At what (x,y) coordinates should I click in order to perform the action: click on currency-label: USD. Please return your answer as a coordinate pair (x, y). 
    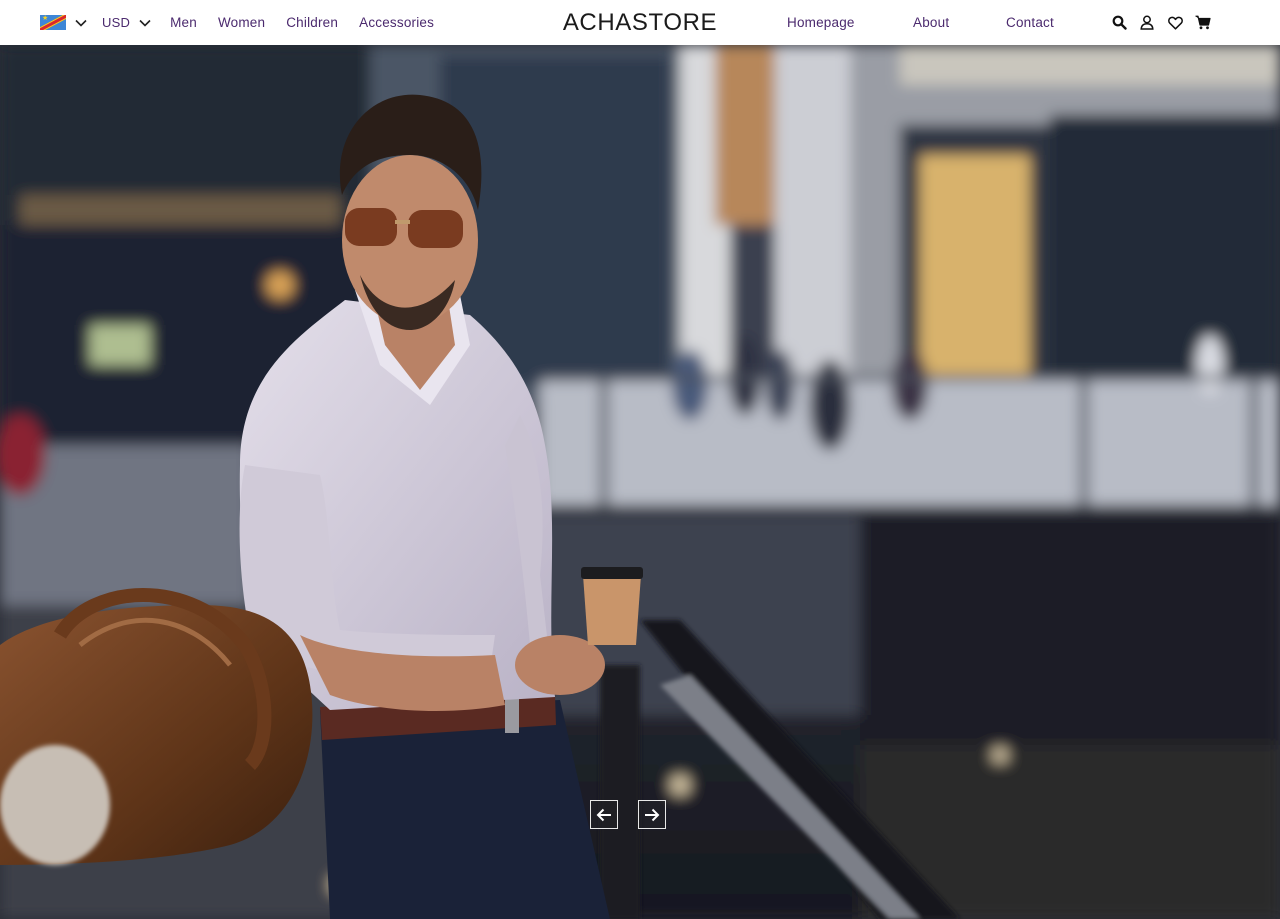
    Looking at the image, I should click on (116, 22).